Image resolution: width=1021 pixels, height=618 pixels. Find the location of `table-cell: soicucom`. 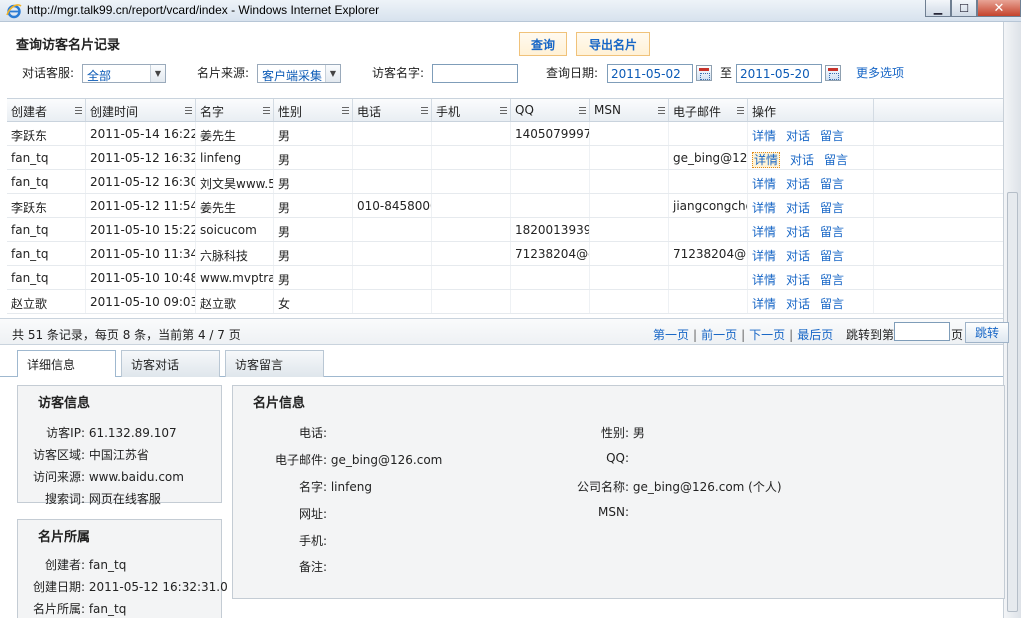

table-cell: soicucom is located at coordinates (235, 229).